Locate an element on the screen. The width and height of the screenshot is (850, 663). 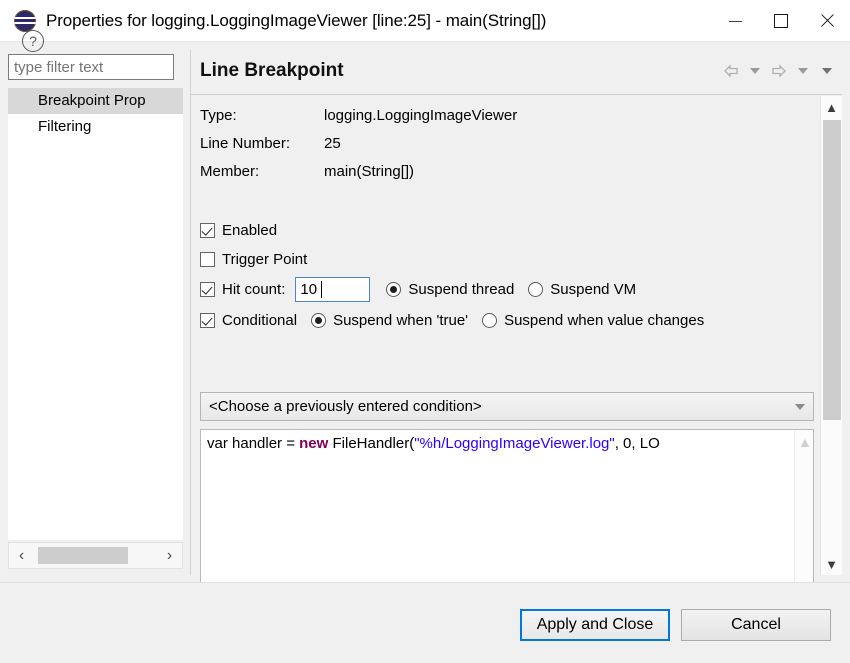
hit-count-input is located at coordinates (333, 289).